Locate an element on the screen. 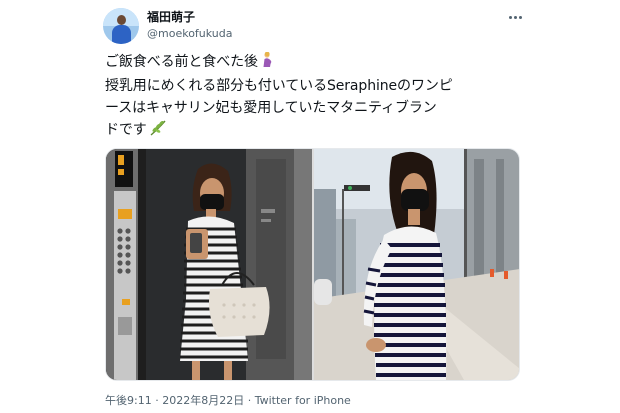 This screenshot has height=413, width=620. tweet-line-4-text: ドです is located at coordinates (126, 130).